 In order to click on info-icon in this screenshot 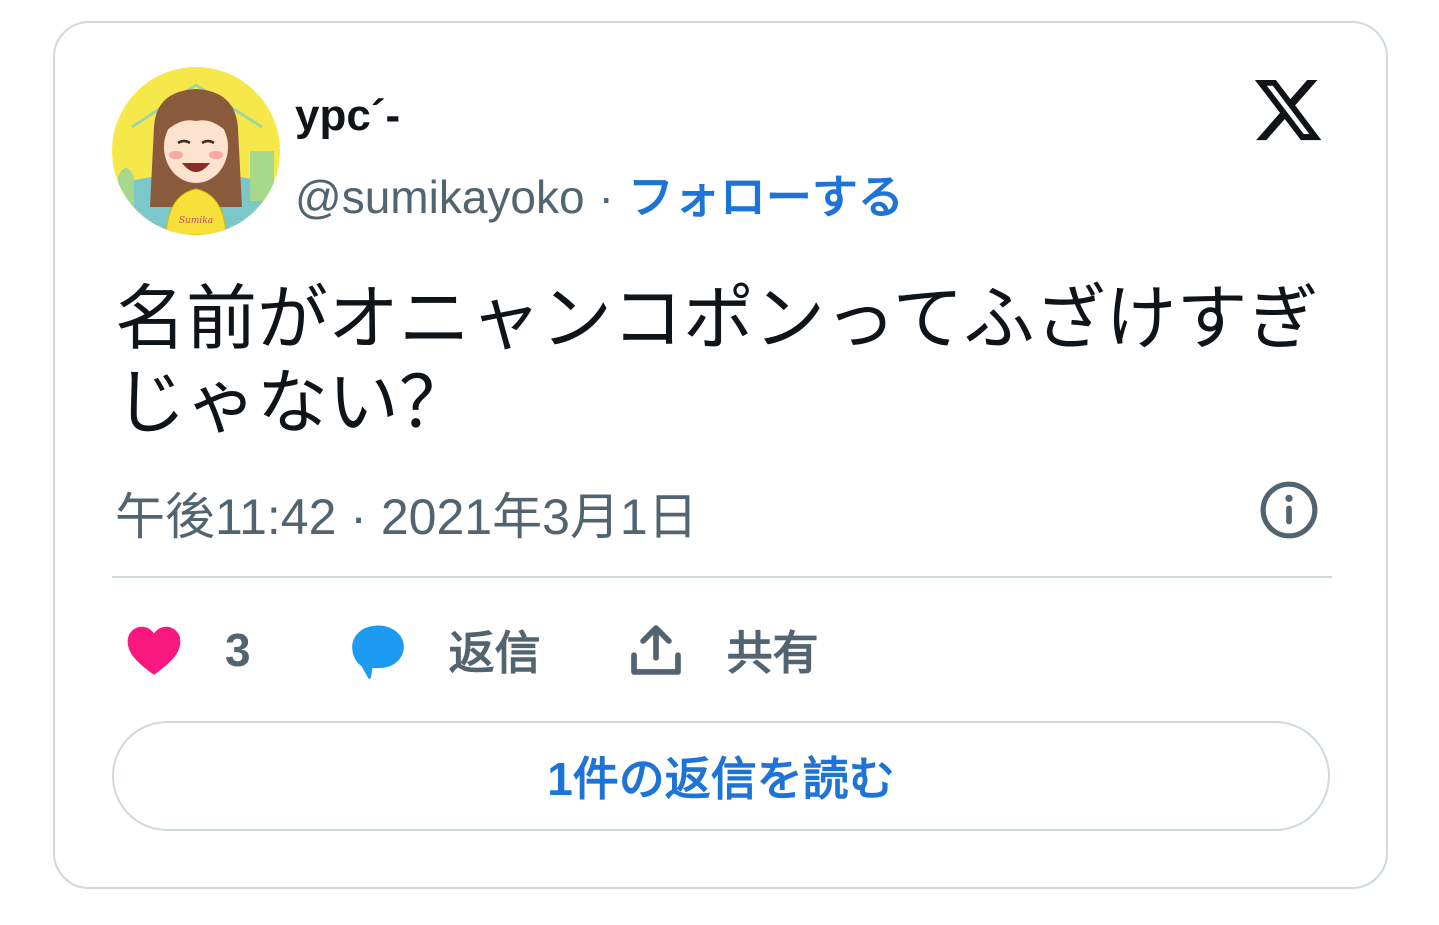, I will do `click(1289, 510)`.